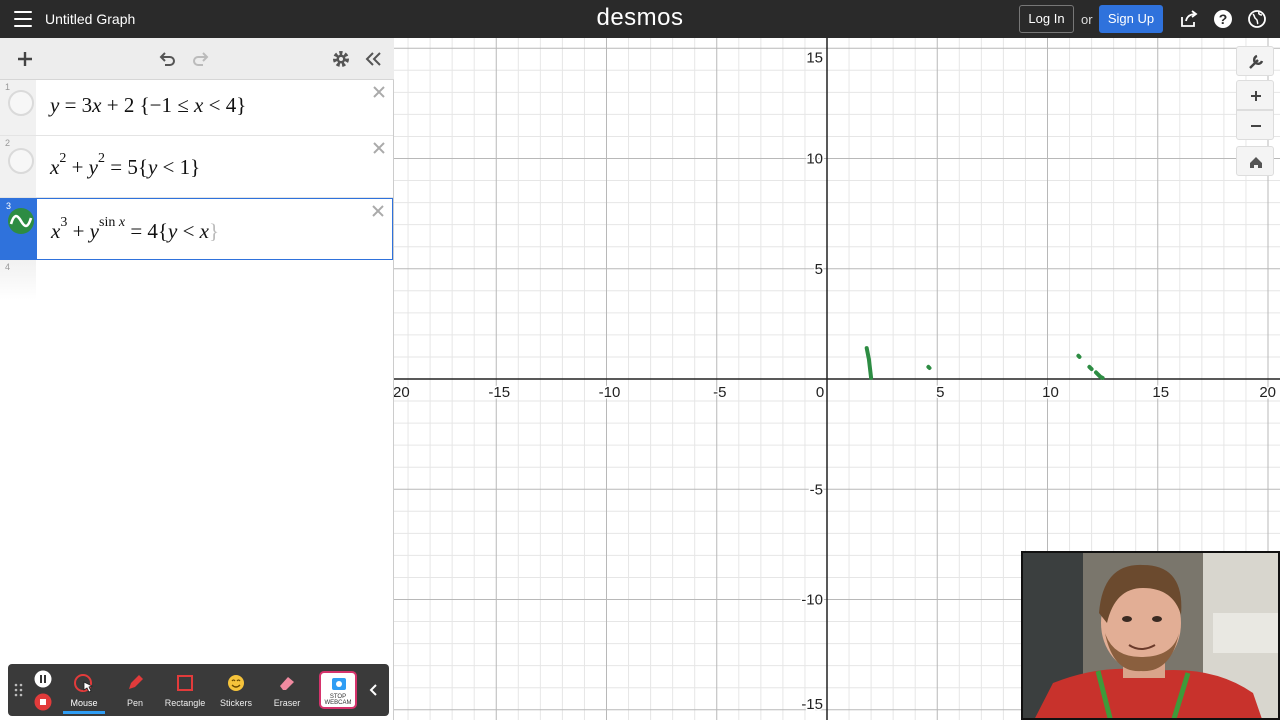 Image resolution: width=1280 pixels, height=720 pixels. I want to click on expression-number: 4, so click(8, 267).